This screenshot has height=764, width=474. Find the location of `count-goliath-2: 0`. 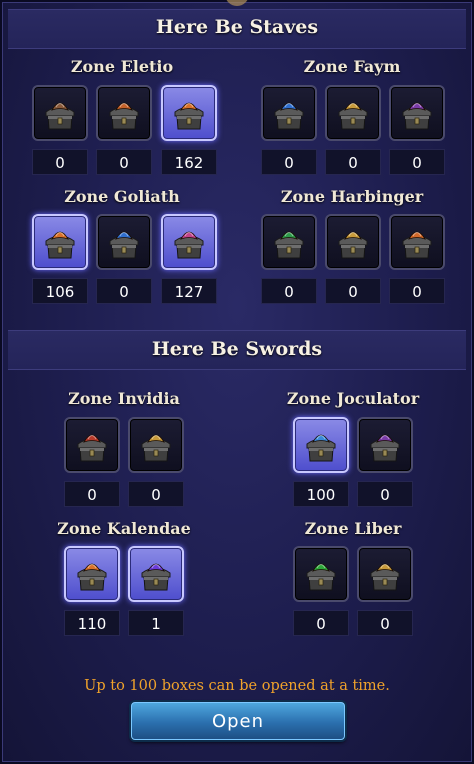

count-goliath-2: 0 is located at coordinates (124, 291).